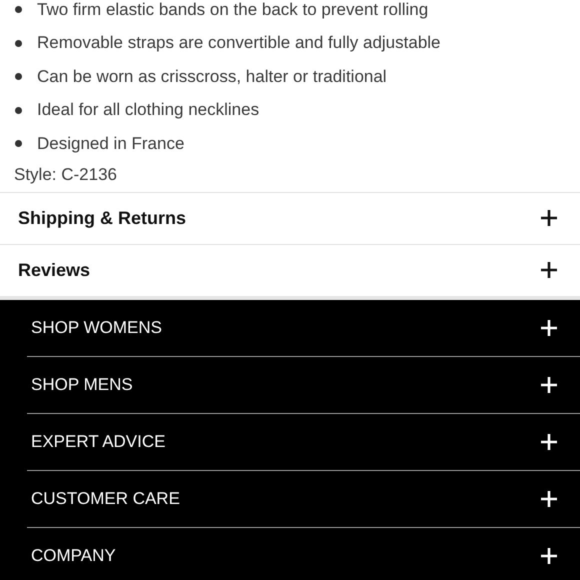  I want to click on footer-menu-item: SHOP MENS, so click(303, 385).